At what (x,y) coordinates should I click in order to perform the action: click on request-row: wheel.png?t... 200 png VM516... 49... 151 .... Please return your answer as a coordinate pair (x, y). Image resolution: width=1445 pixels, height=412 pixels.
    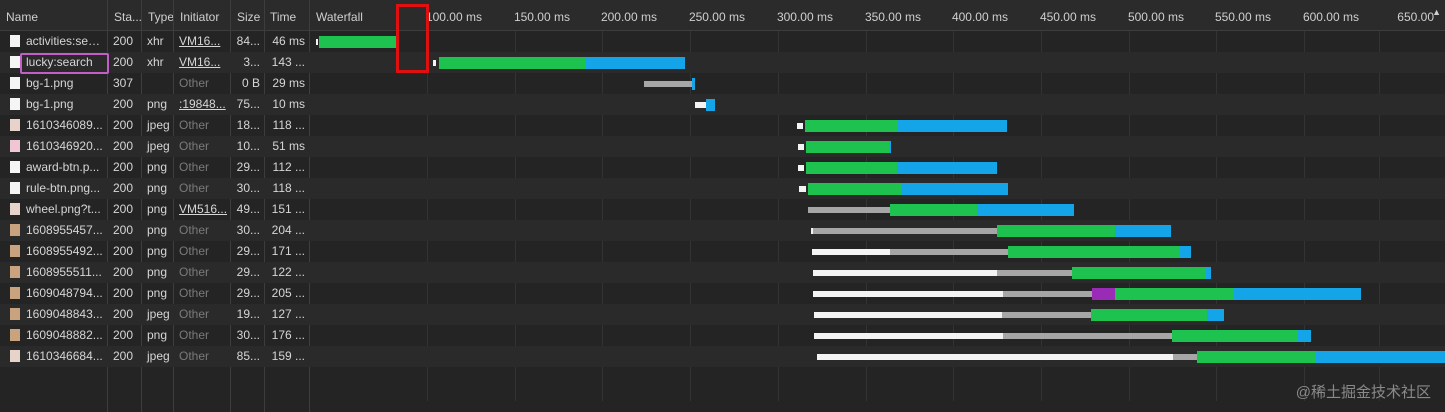
    Looking at the image, I should click on (722, 209).